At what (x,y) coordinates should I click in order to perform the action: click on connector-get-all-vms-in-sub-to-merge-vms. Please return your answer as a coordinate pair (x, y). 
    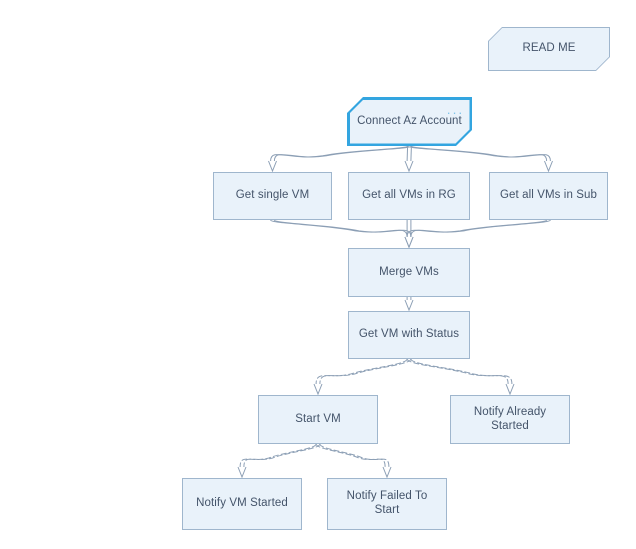
    Looking at the image, I should click on (477, 234).